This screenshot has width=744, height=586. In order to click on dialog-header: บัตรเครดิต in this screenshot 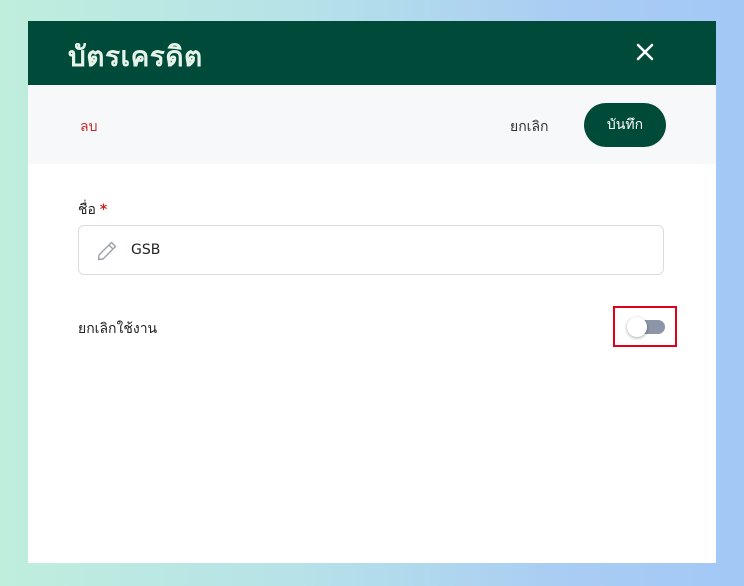, I will do `click(372, 53)`.